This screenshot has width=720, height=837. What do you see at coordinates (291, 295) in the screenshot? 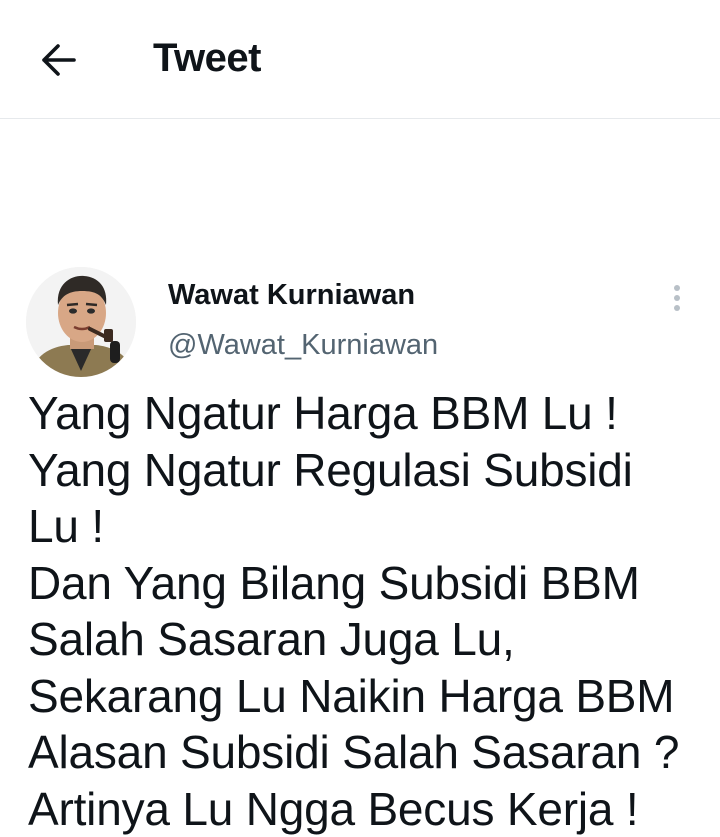
I see `author-display-name: Wawat Kurniawan` at bounding box center [291, 295].